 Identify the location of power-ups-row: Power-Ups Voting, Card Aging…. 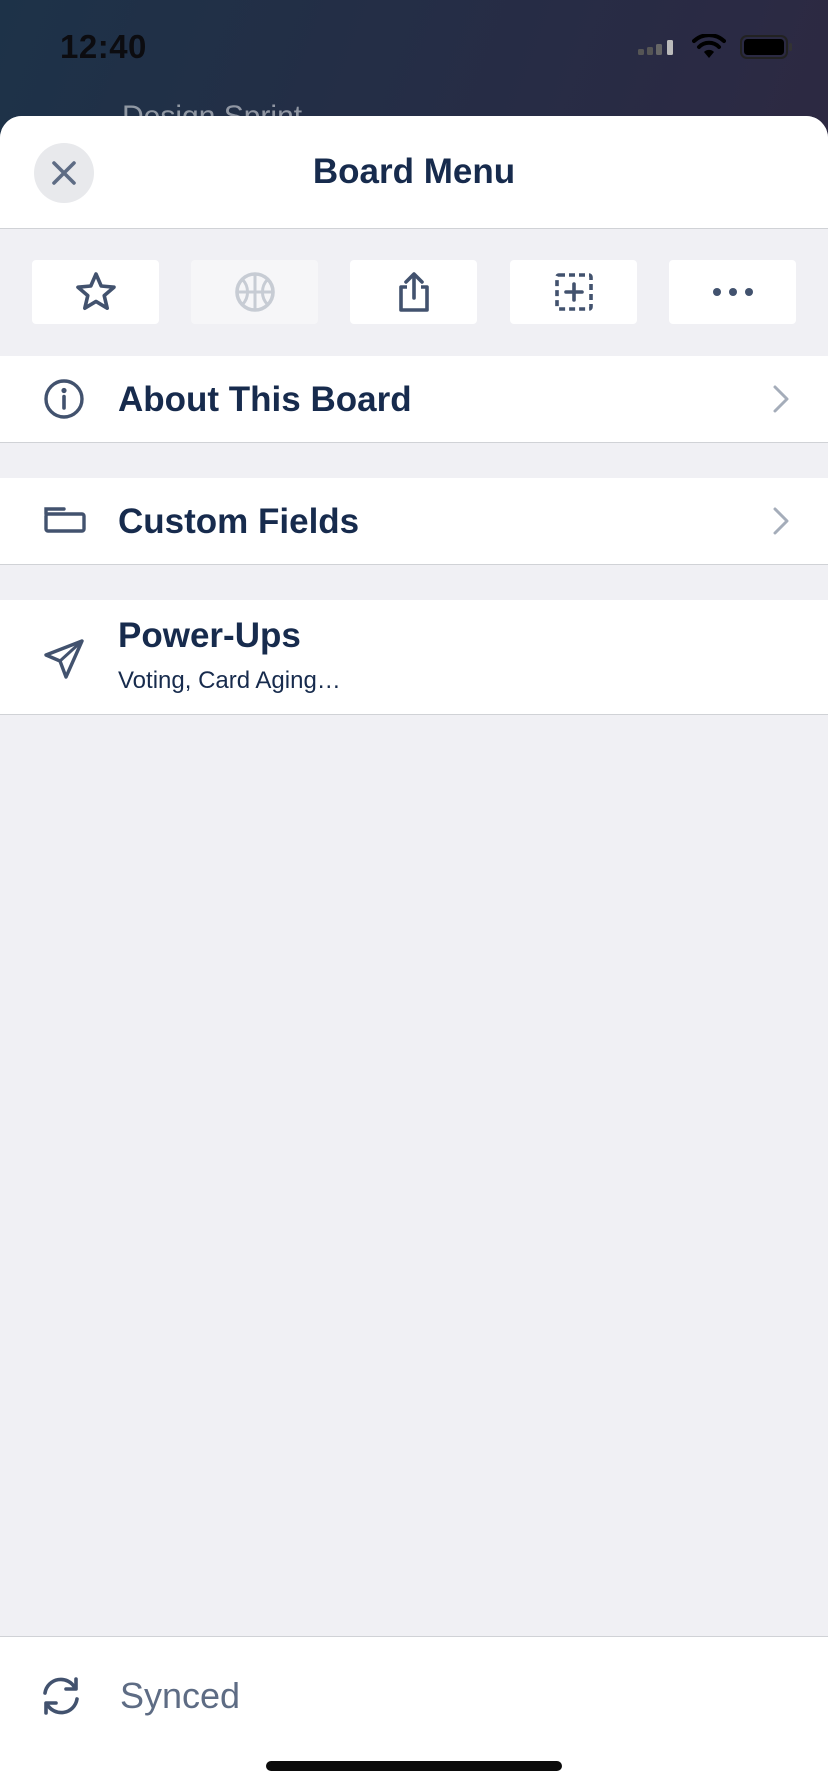
(414, 657).